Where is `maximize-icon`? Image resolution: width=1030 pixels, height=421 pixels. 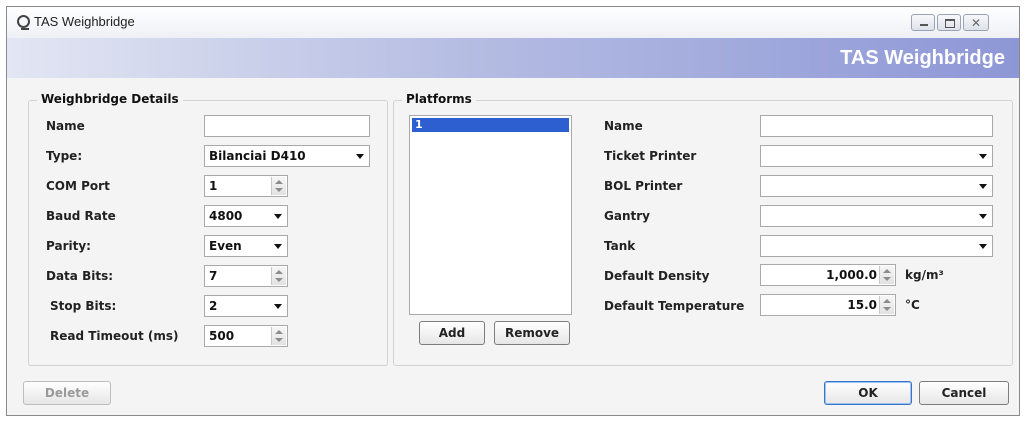
maximize-icon is located at coordinates (950, 23).